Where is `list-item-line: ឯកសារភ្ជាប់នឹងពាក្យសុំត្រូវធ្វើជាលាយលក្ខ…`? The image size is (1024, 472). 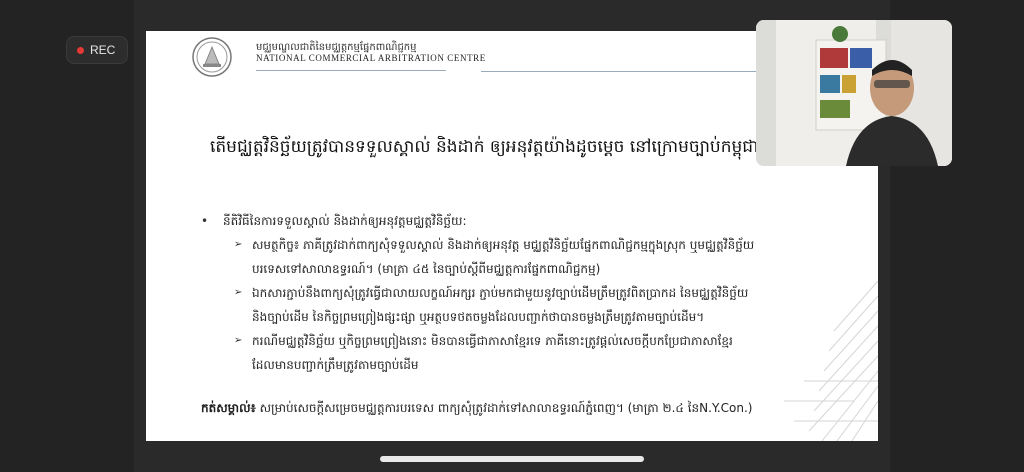 list-item-line: ឯកសារភ្ជាប់នឹងពាក្យសុំត្រូវធ្វើជាលាយលក្ខ… is located at coordinates (500, 293).